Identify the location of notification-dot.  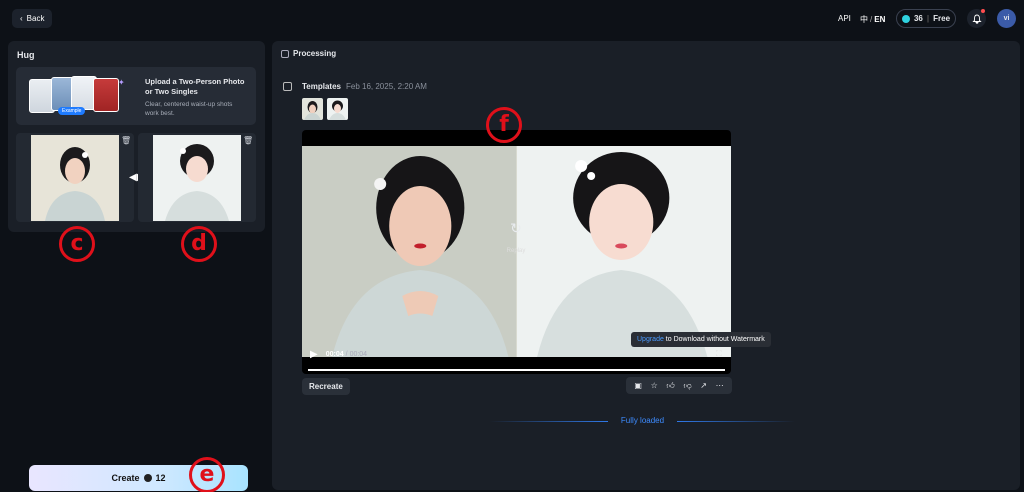
(983, 11).